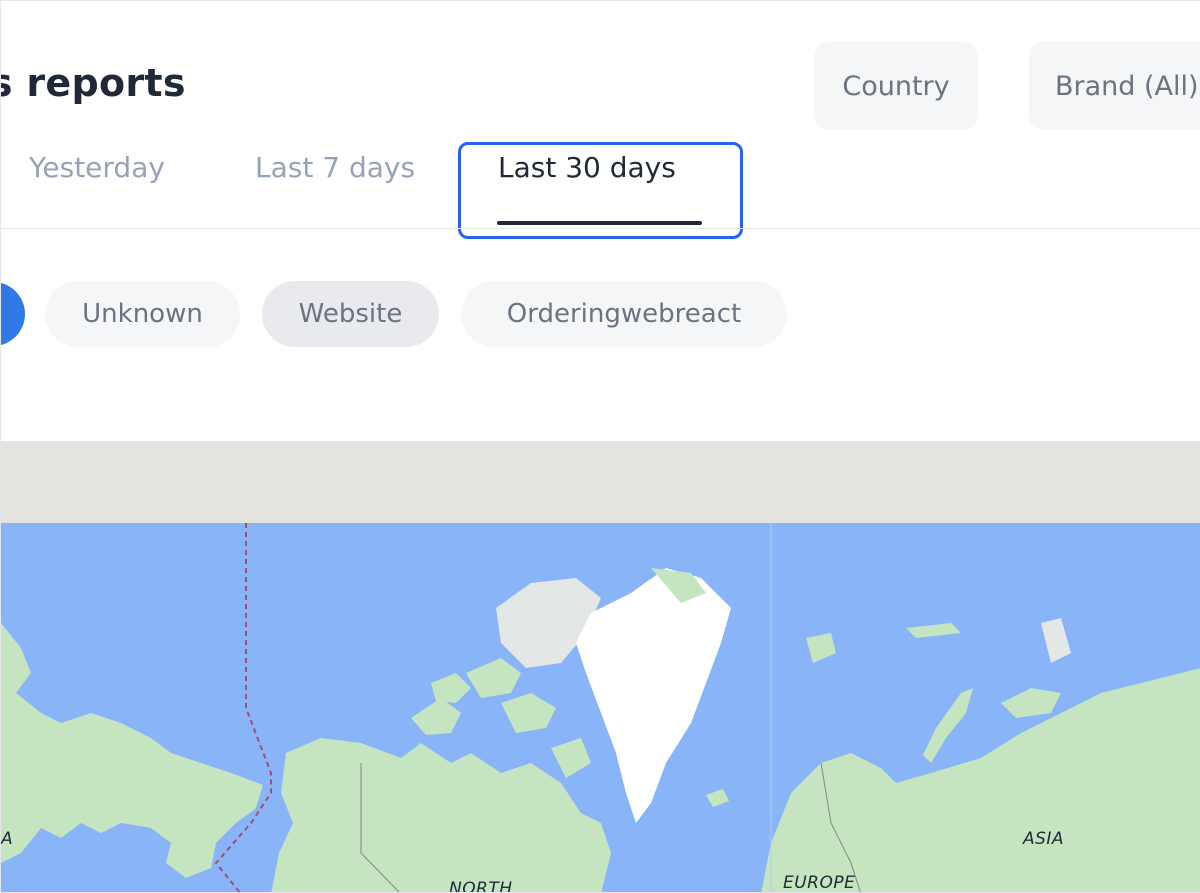 This screenshot has width=1200, height=893. Describe the element at coordinates (335, 167) in the screenshot. I see `tab-last-7-days: Last 7 days` at that location.